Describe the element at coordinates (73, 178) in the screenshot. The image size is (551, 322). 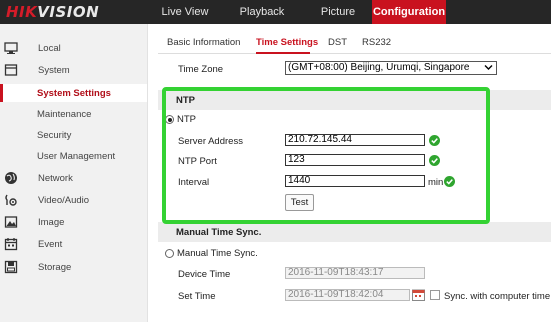
I see `sidebar-item-network: Network` at that location.